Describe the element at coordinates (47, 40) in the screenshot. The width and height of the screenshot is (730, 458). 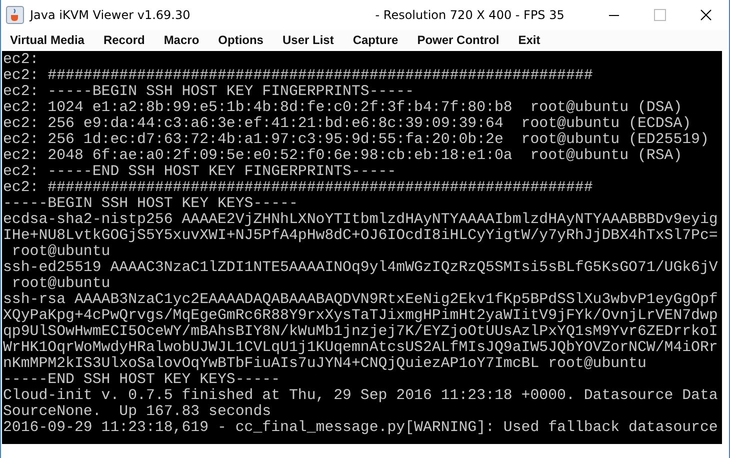
I see `menu-item: Virtual Media` at that location.